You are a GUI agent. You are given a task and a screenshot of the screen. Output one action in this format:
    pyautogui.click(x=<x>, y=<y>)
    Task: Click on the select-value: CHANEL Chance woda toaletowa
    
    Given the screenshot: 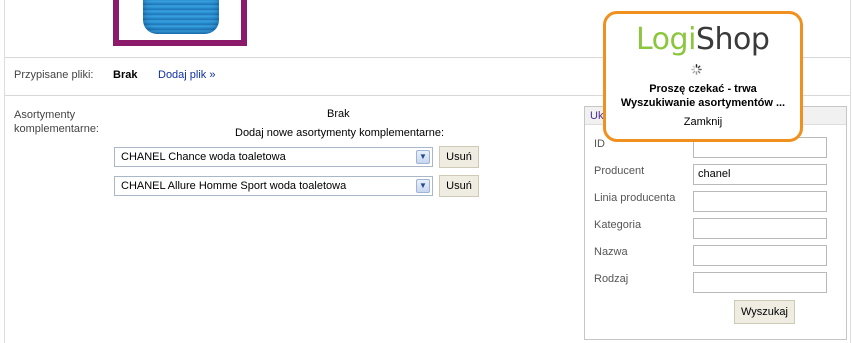 What is the action you would take?
    pyautogui.click(x=203, y=157)
    